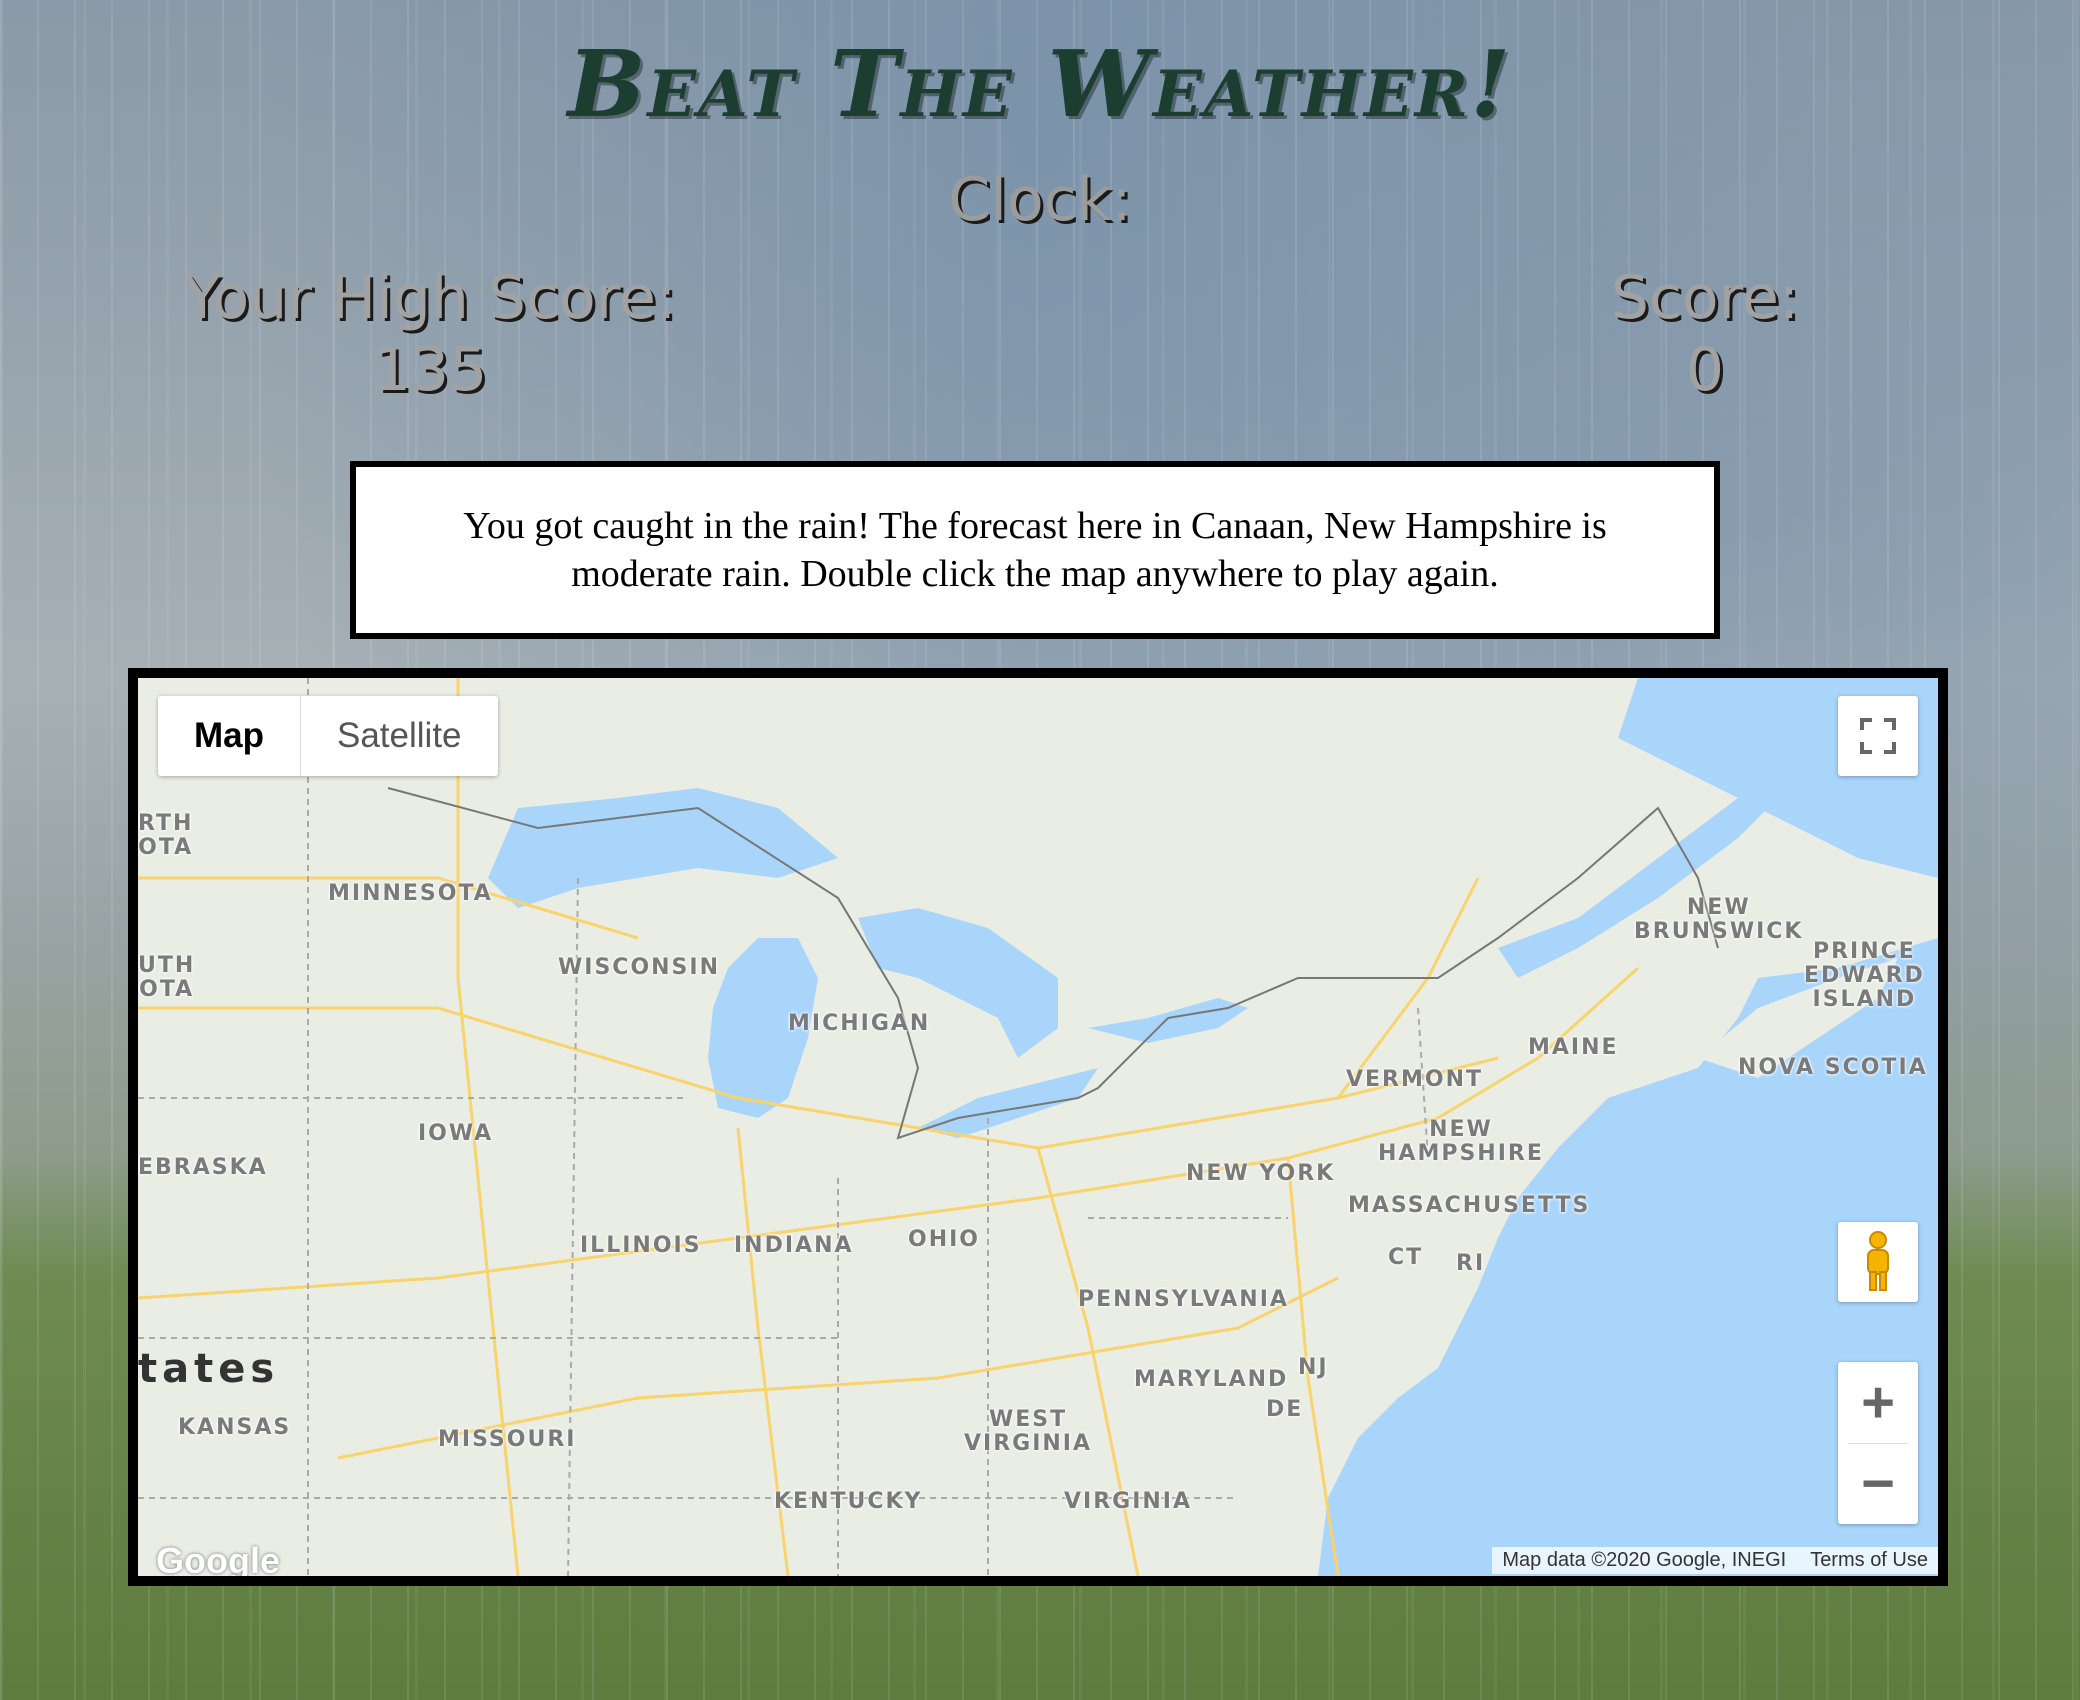 The height and width of the screenshot is (1700, 2080). I want to click on map-label-west-virginia: WEST VIRGINIA, so click(1028, 1431).